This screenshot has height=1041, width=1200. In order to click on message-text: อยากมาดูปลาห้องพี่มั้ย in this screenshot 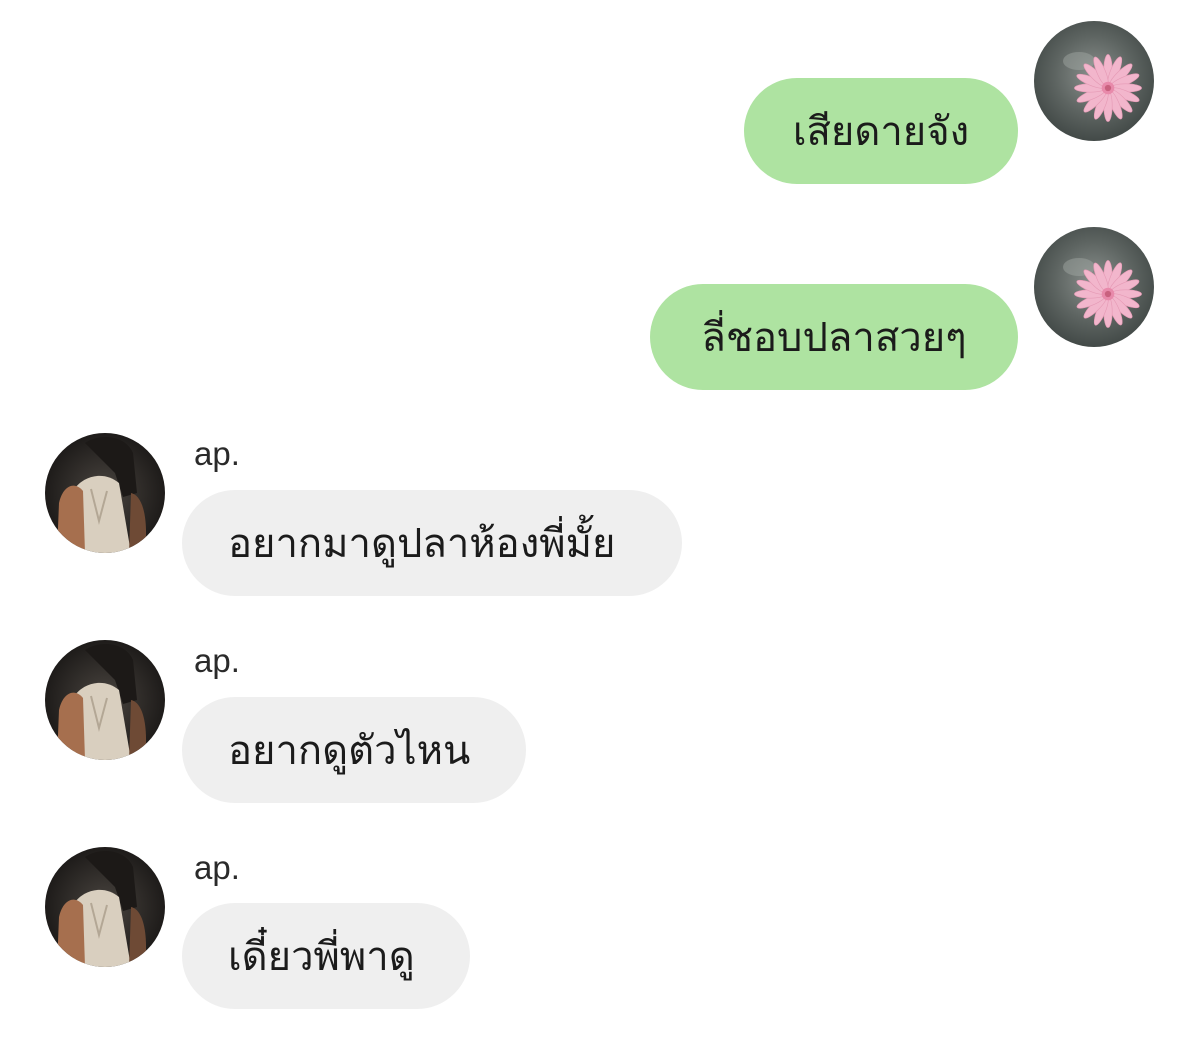, I will do `click(422, 544)`.